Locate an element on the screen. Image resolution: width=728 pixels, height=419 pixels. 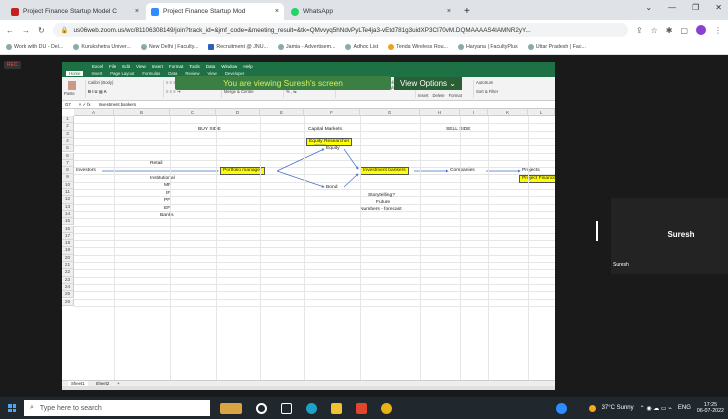
column-header: G is located at coordinates (390, 112).